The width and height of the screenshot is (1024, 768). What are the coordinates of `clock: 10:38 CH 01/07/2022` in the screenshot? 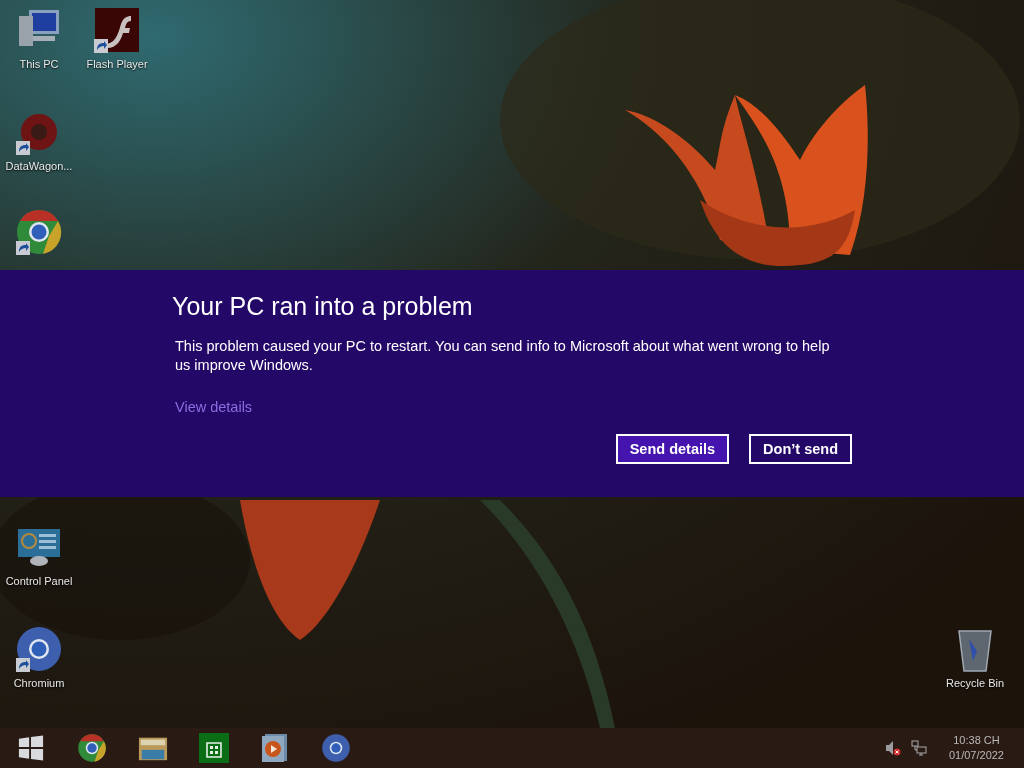 It's located at (976, 748).